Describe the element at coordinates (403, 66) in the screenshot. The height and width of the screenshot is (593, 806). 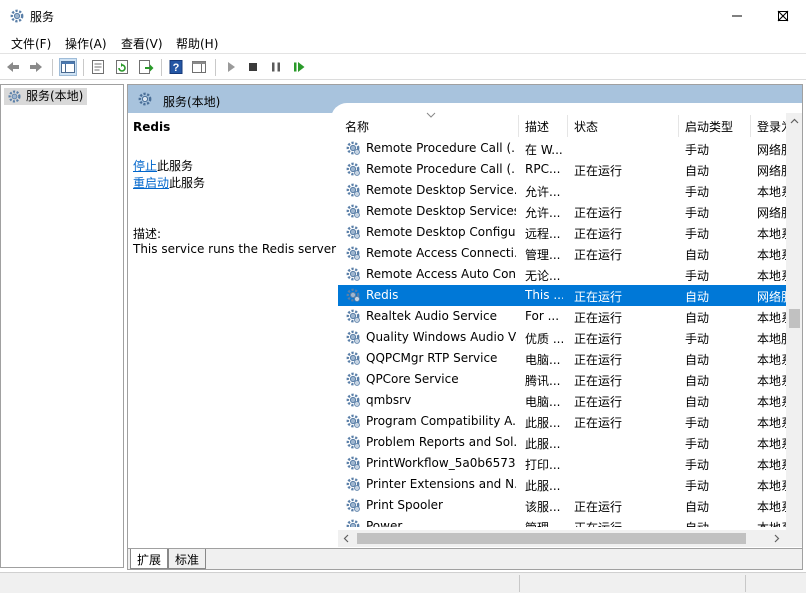
I see `toolbar: ?` at that location.